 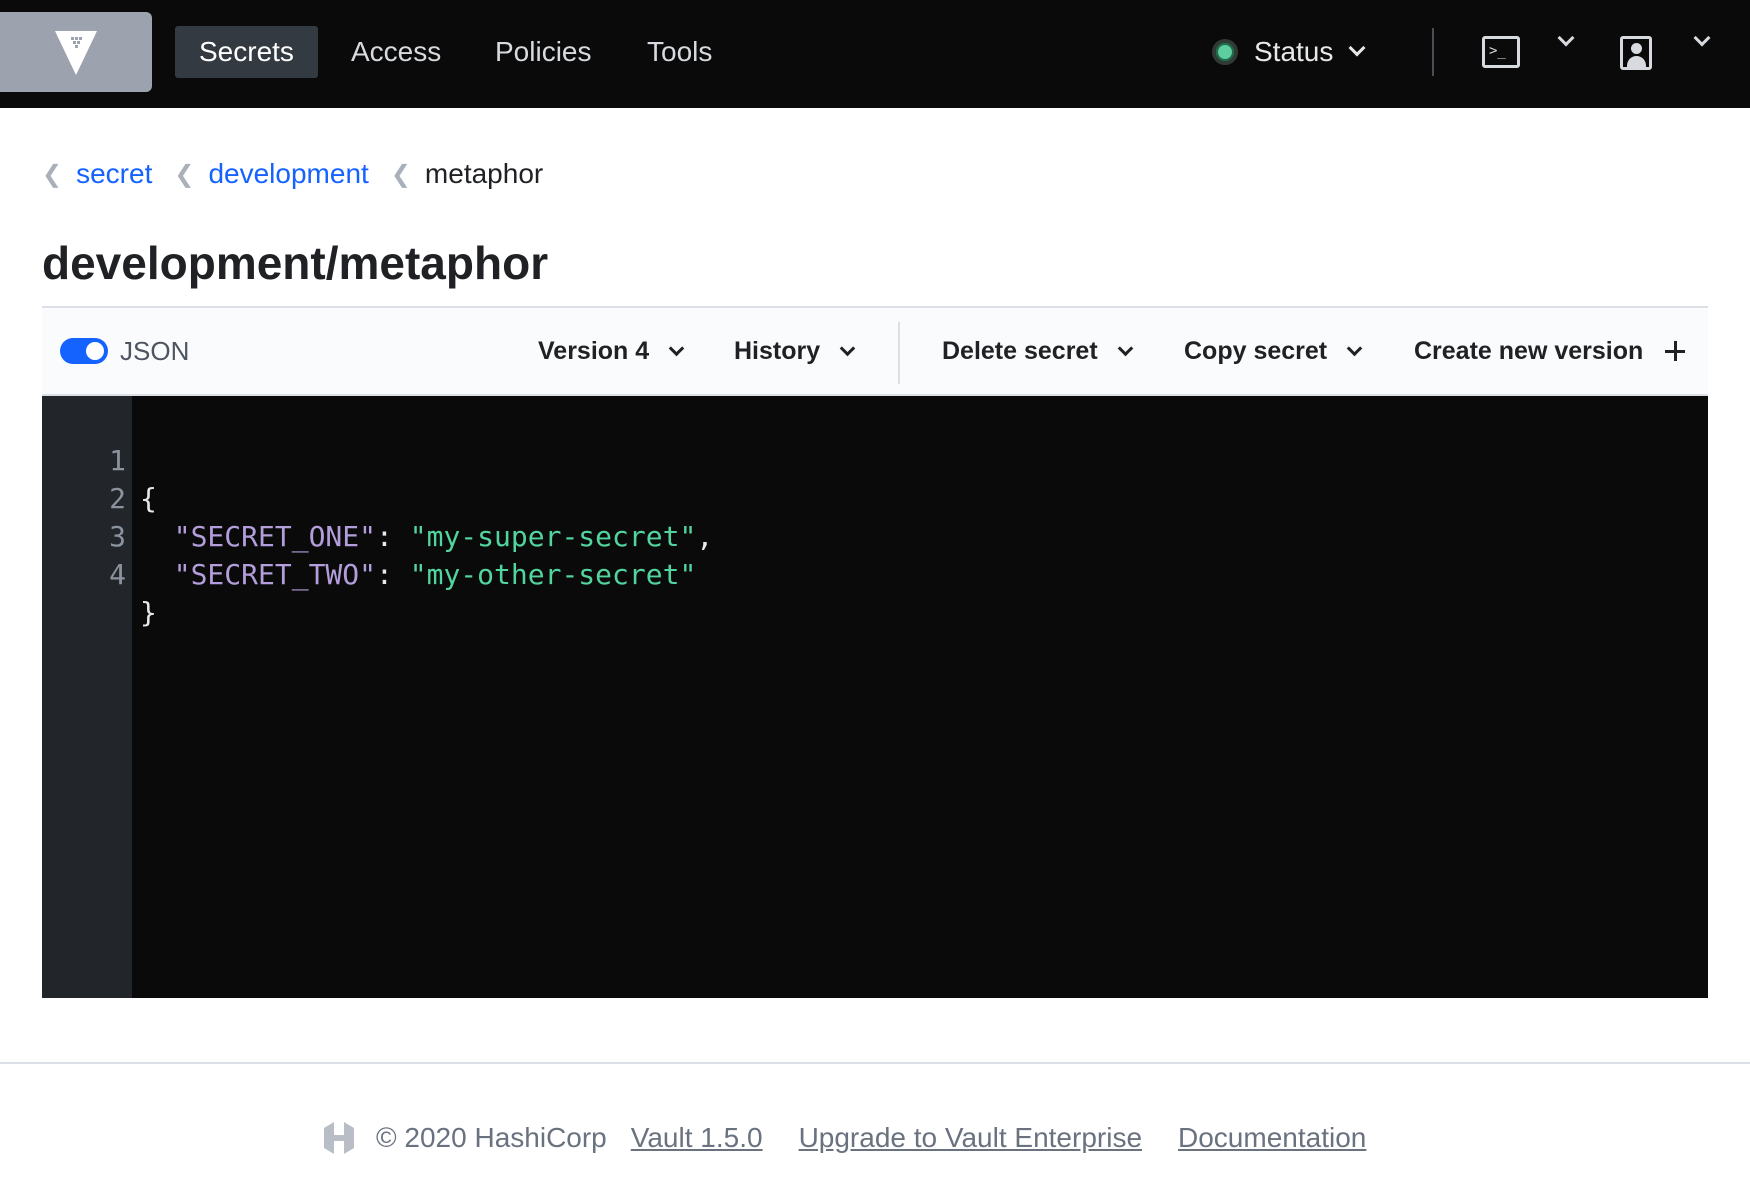 I want to click on code-line: 1 {, so click(x=99, y=459).